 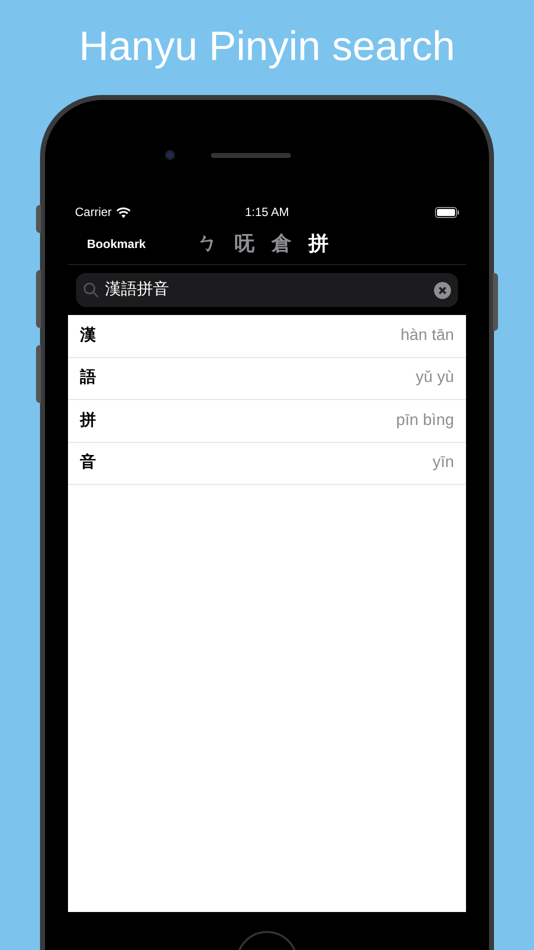 I want to click on character: 語, so click(x=88, y=377).